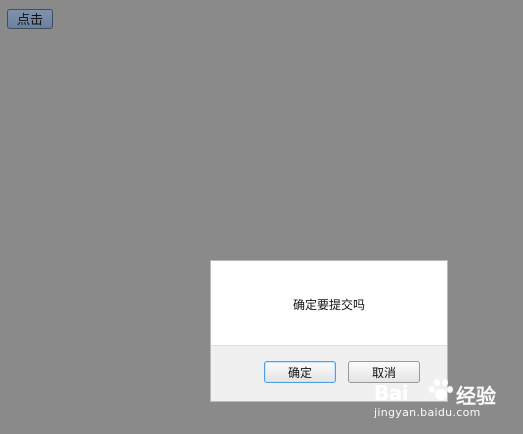 The height and width of the screenshot is (434, 523). Describe the element at coordinates (300, 372) in the screenshot. I see `ok-button: 确定` at that location.